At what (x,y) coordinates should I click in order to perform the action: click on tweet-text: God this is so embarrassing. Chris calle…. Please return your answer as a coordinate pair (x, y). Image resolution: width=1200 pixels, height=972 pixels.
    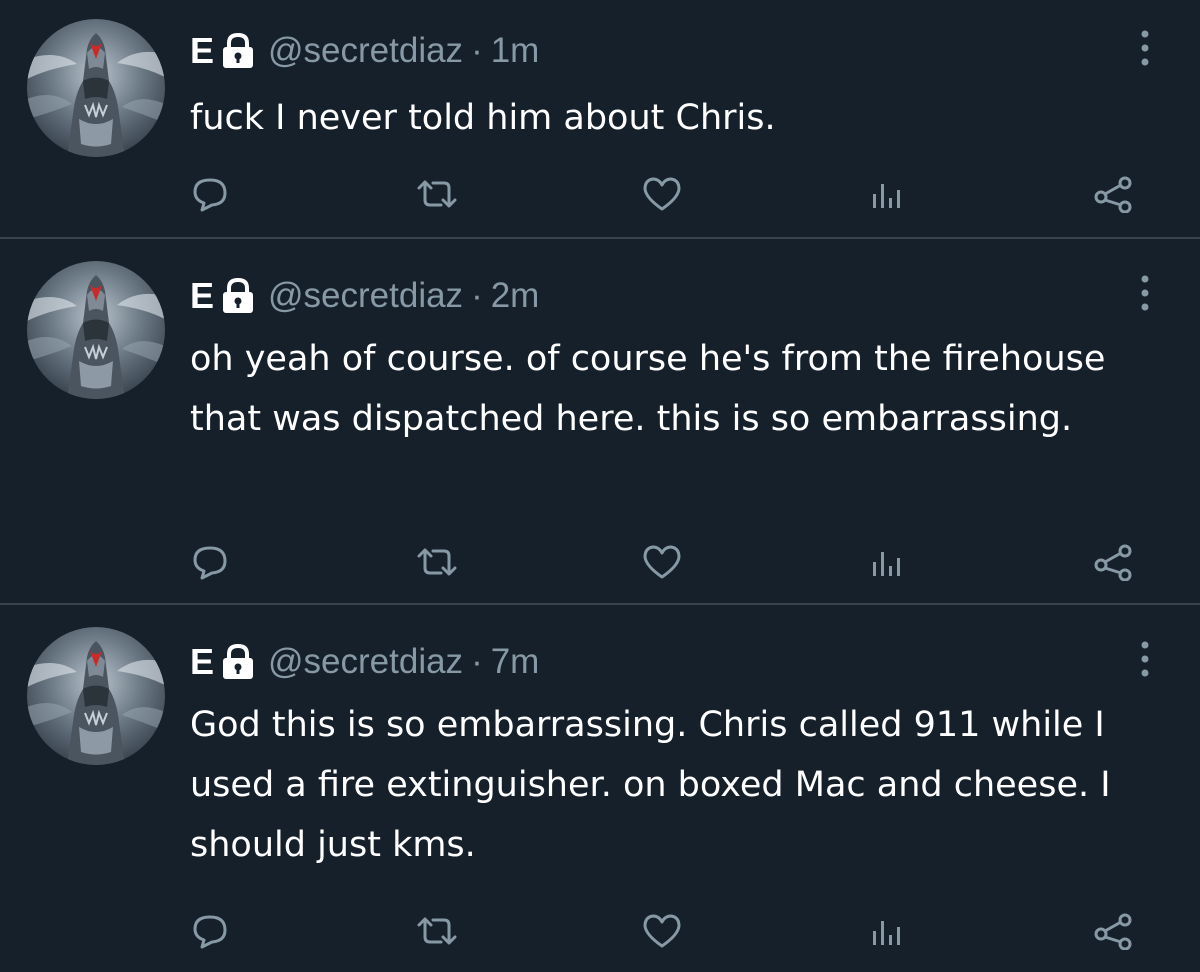
    Looking at the image, I should click on (650, 785).